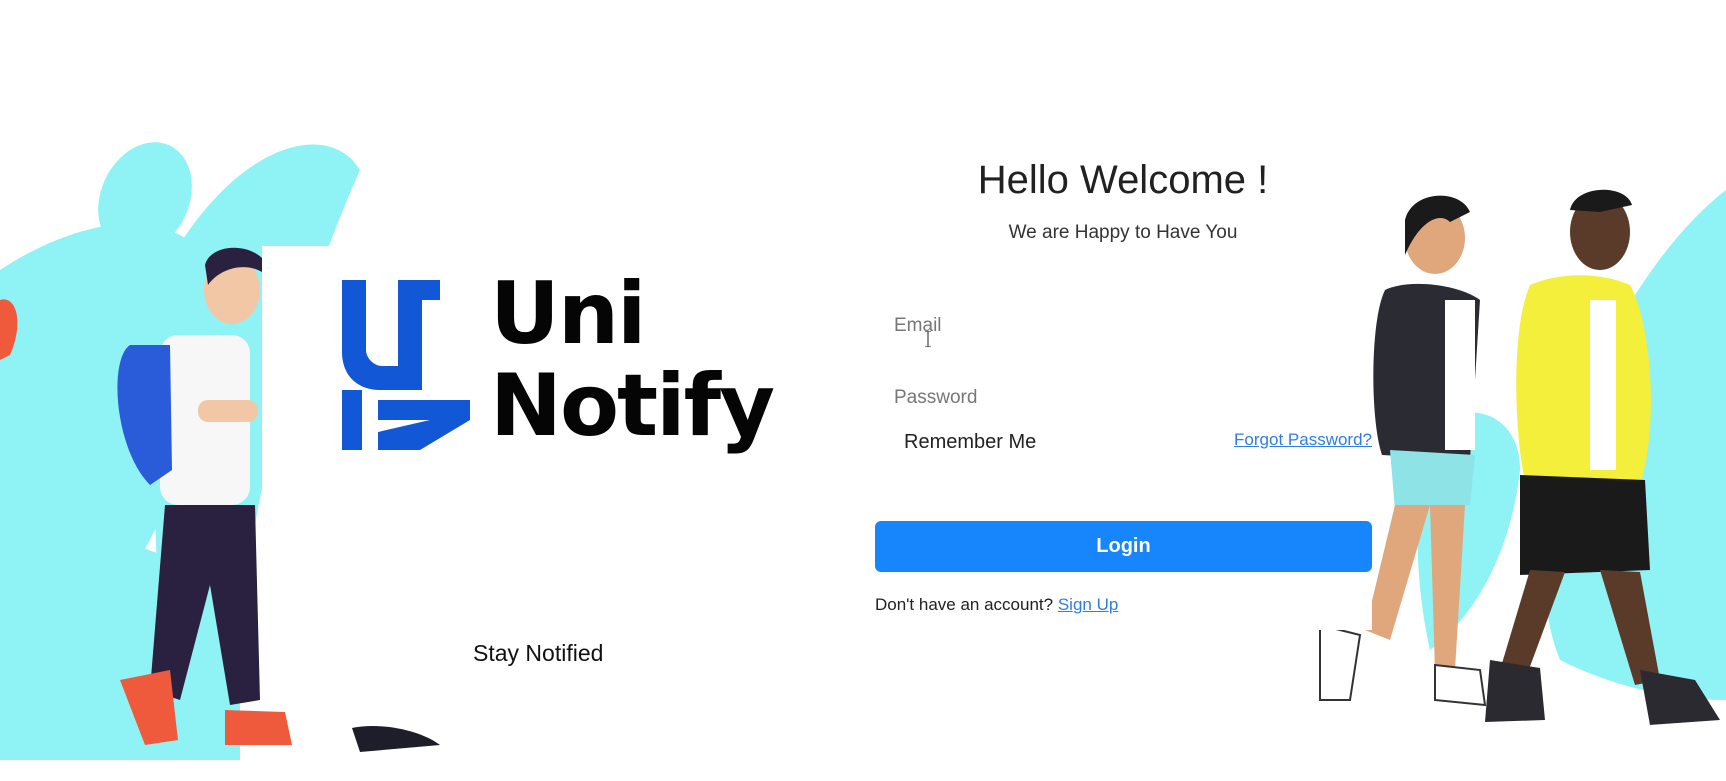 The image size is (1726, 781). What do you see at coordinates (568, 314) in the screenshot?
I see `logo-line-1: Uni` at bounding box center [568, 314].